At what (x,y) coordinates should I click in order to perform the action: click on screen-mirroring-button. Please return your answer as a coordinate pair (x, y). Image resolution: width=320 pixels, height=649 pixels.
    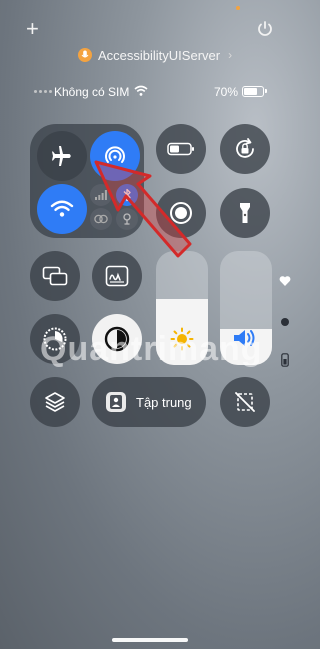
    Looking at the image, I should click on (55, 276).